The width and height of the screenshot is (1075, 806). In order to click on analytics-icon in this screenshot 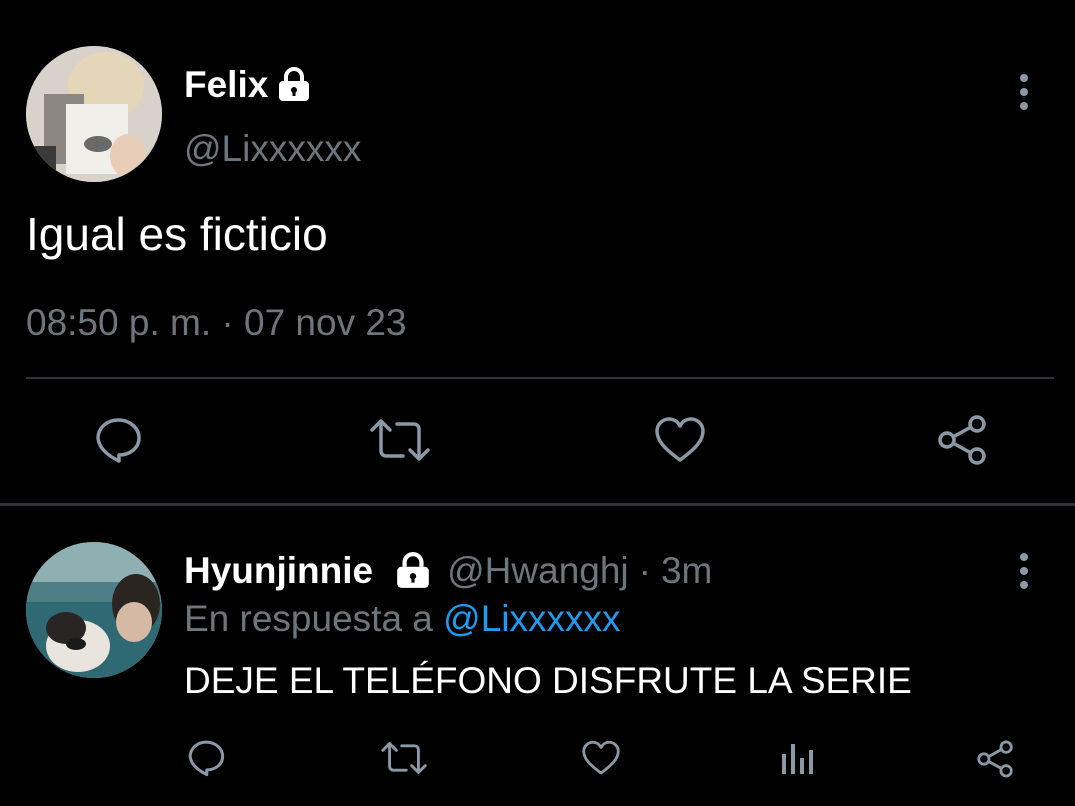, I will do `click(797, 759)`.